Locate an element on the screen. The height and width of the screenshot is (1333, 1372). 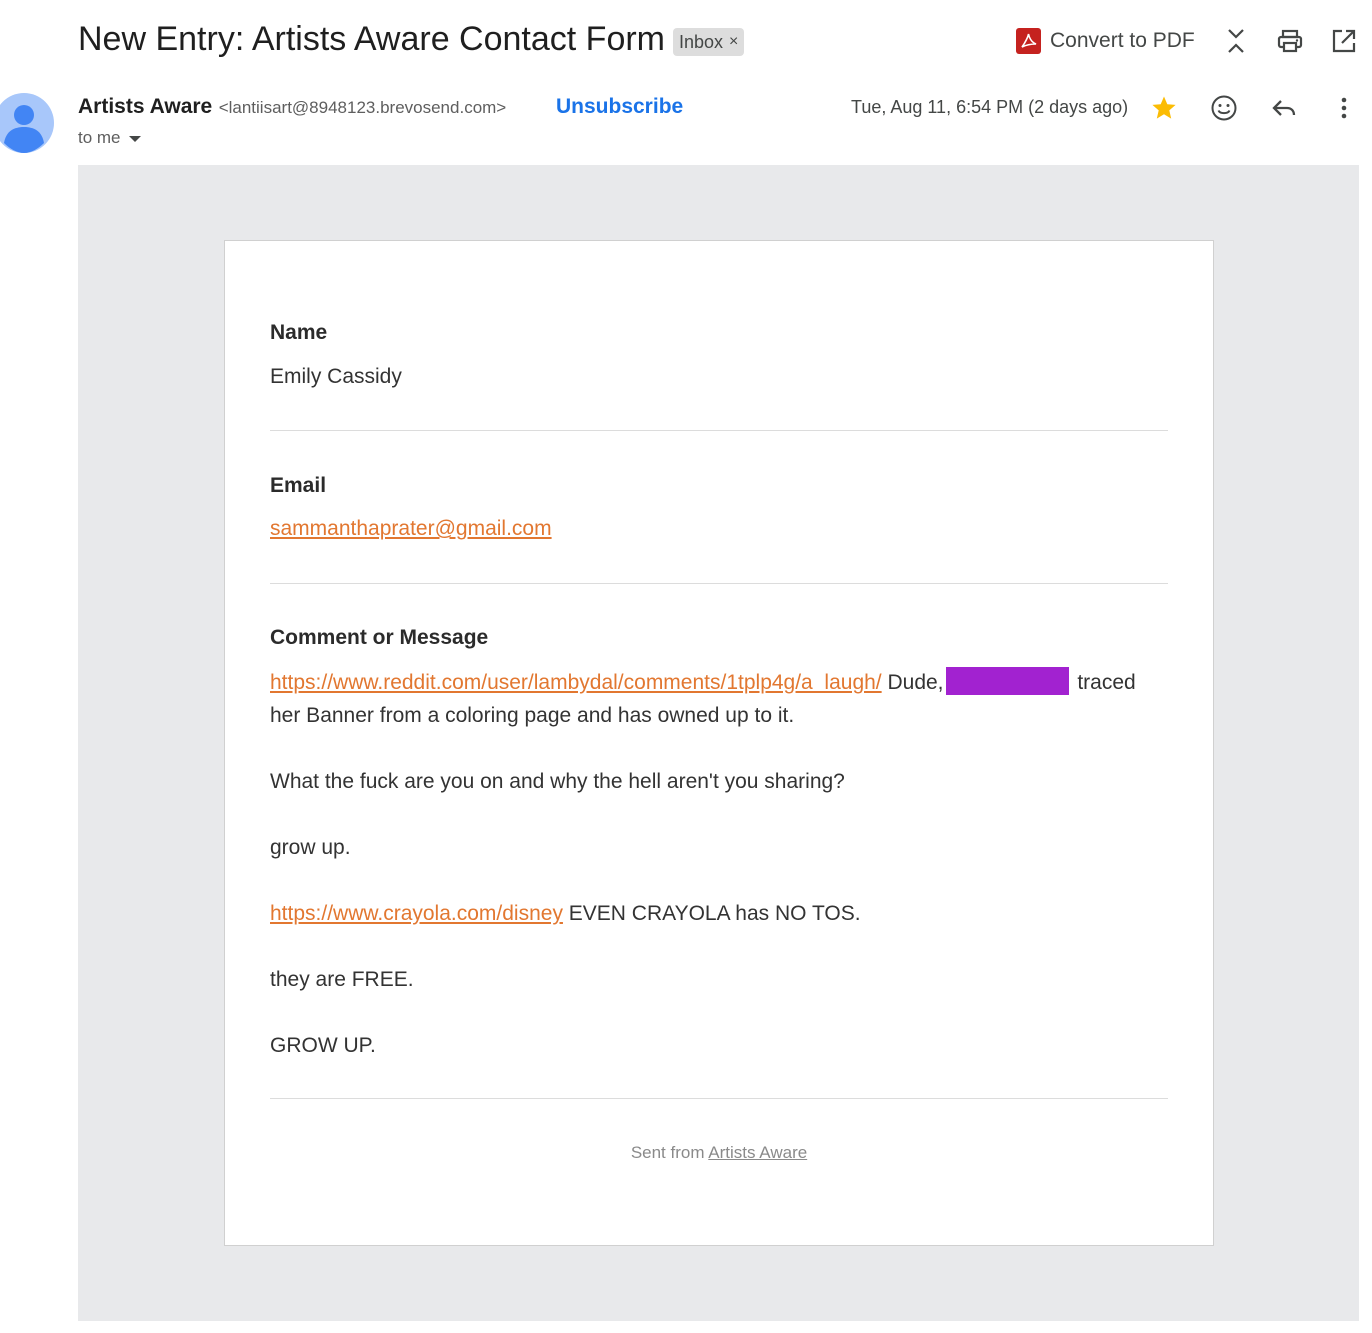
message-text: EVEN CRAYOLA has NO TOS. is located at coordinates (711, 913).